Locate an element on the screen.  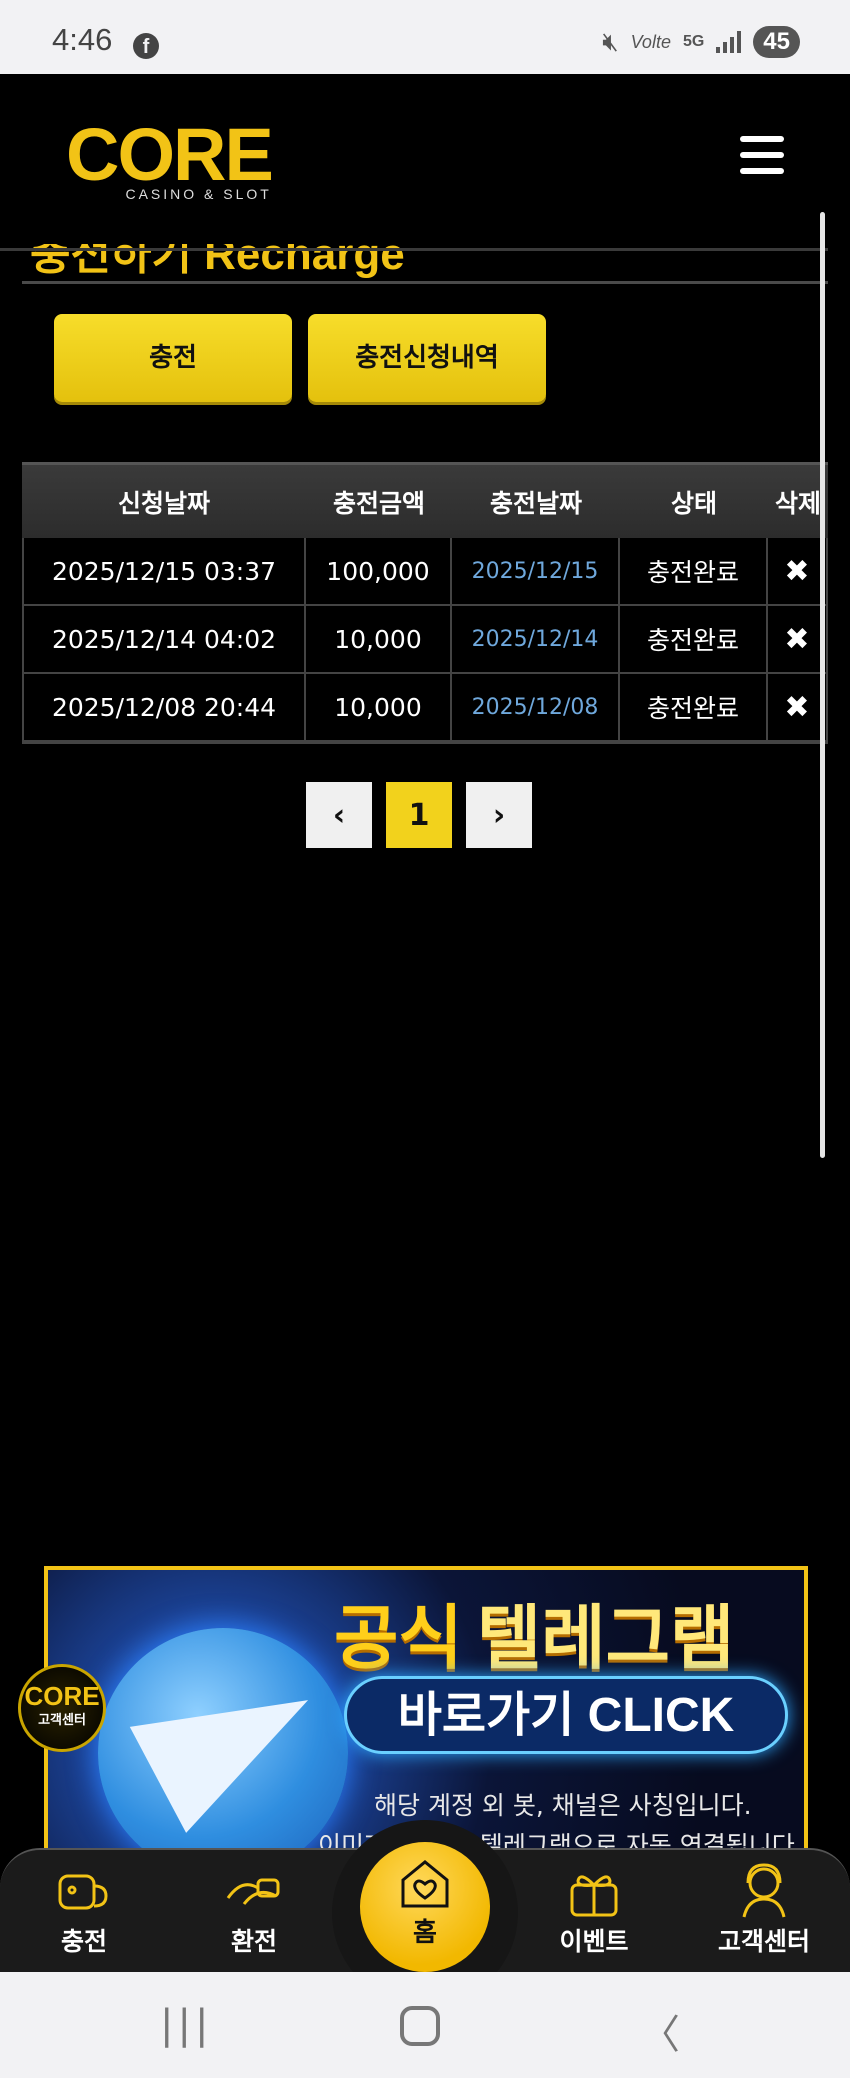
nav-home-label: 홈 is located at coordinates (425, 1933).